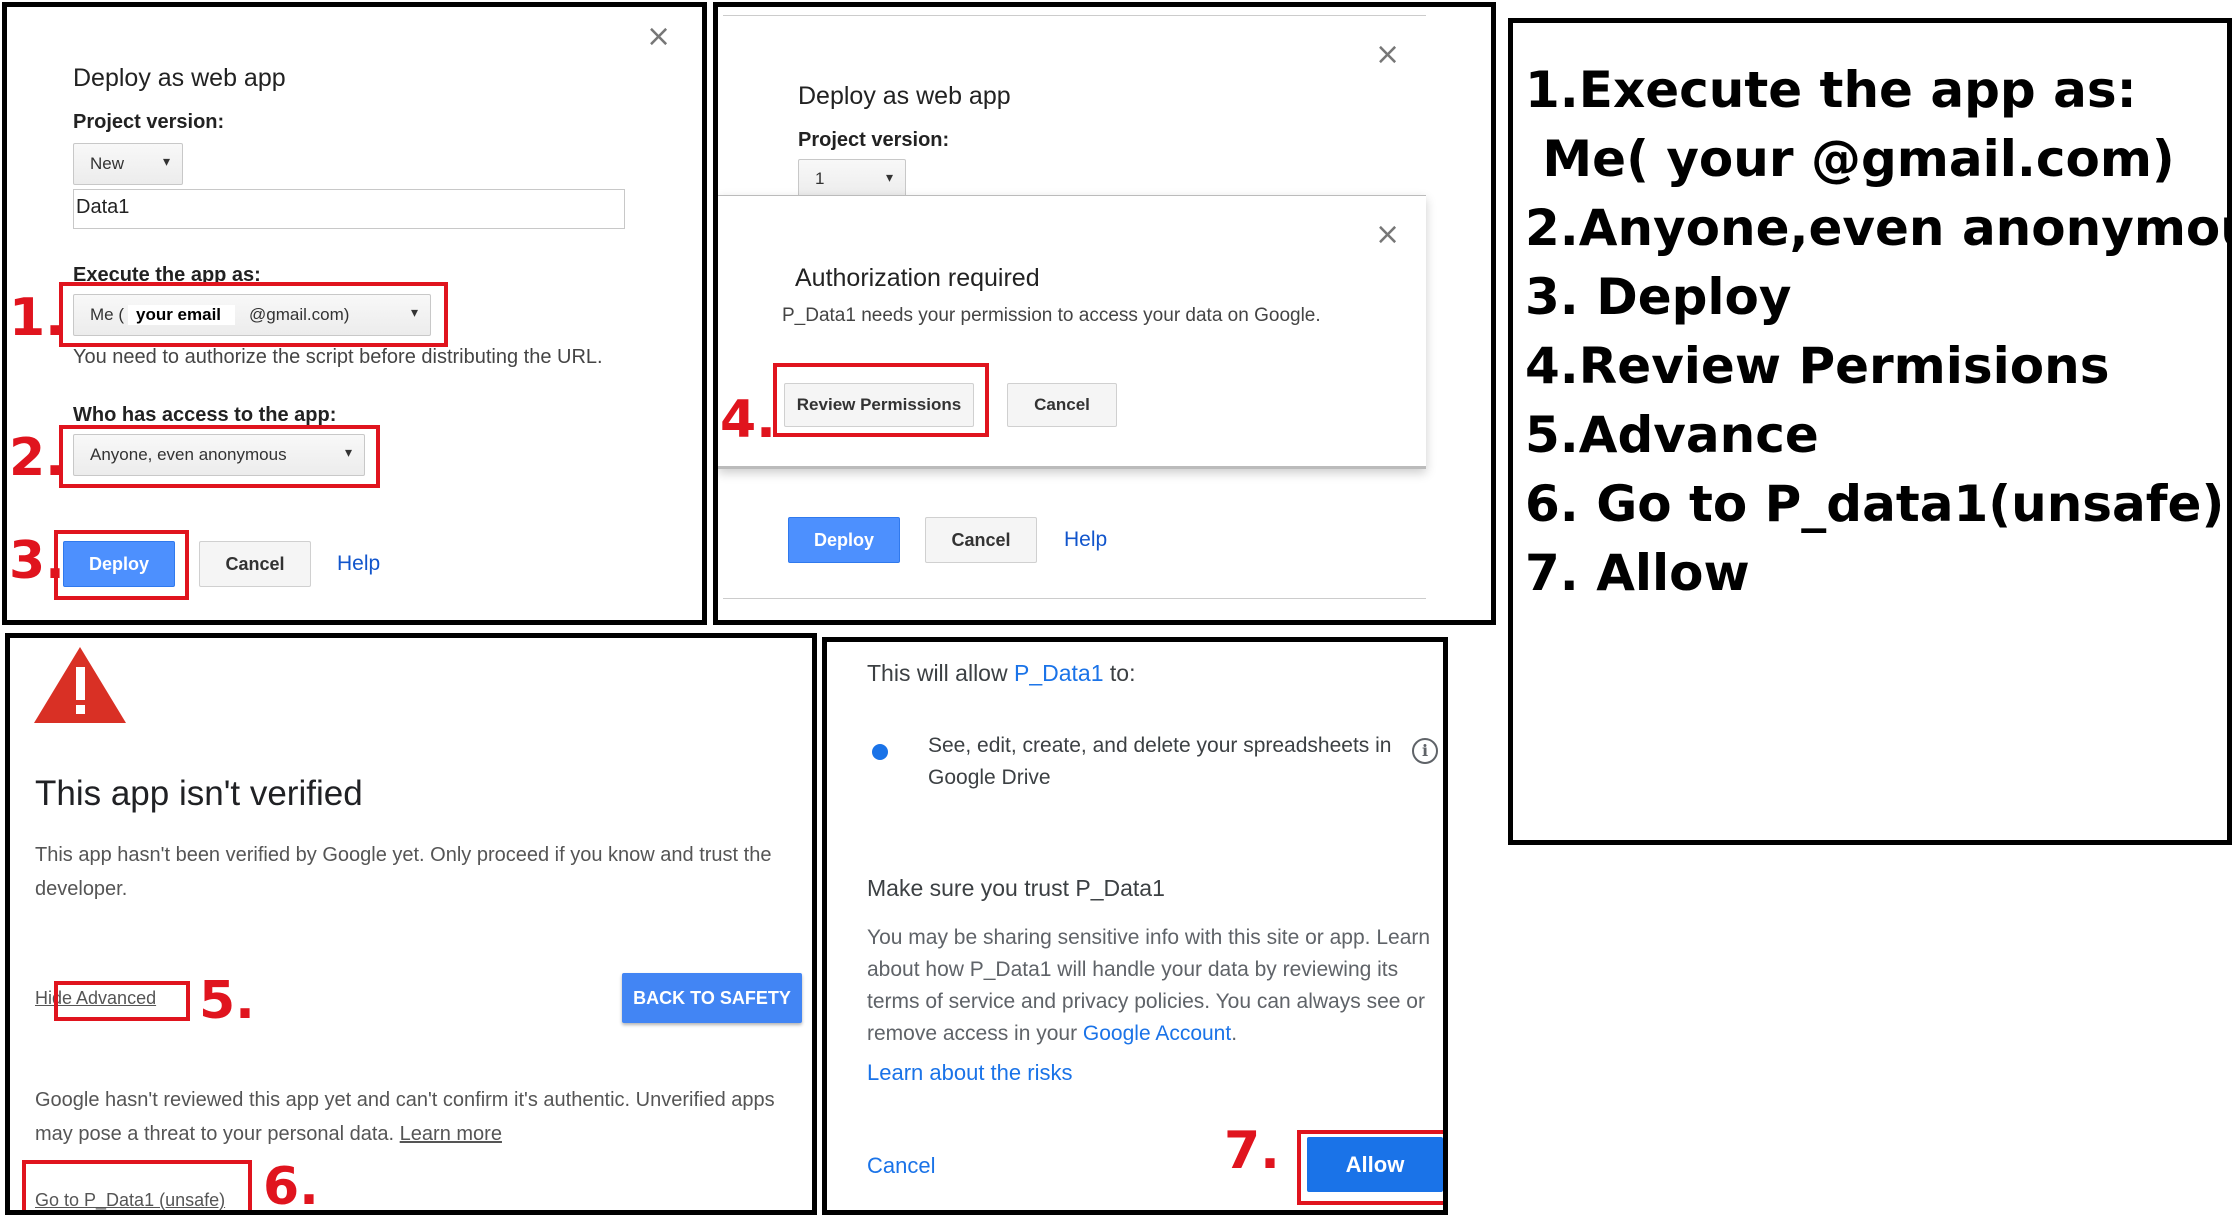 The width and height of the screenshot is (2233, 1215). I want to click on back-to-safety-button: BACK TO SAFETY, so click(712, 998).